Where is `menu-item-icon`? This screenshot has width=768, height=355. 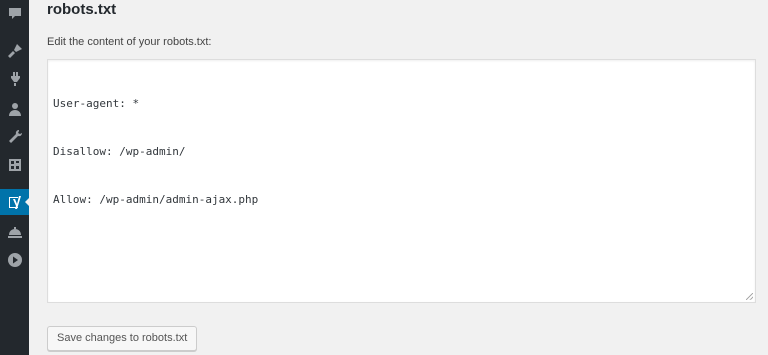
menu-item-icon is located at coordinates (14, 232).